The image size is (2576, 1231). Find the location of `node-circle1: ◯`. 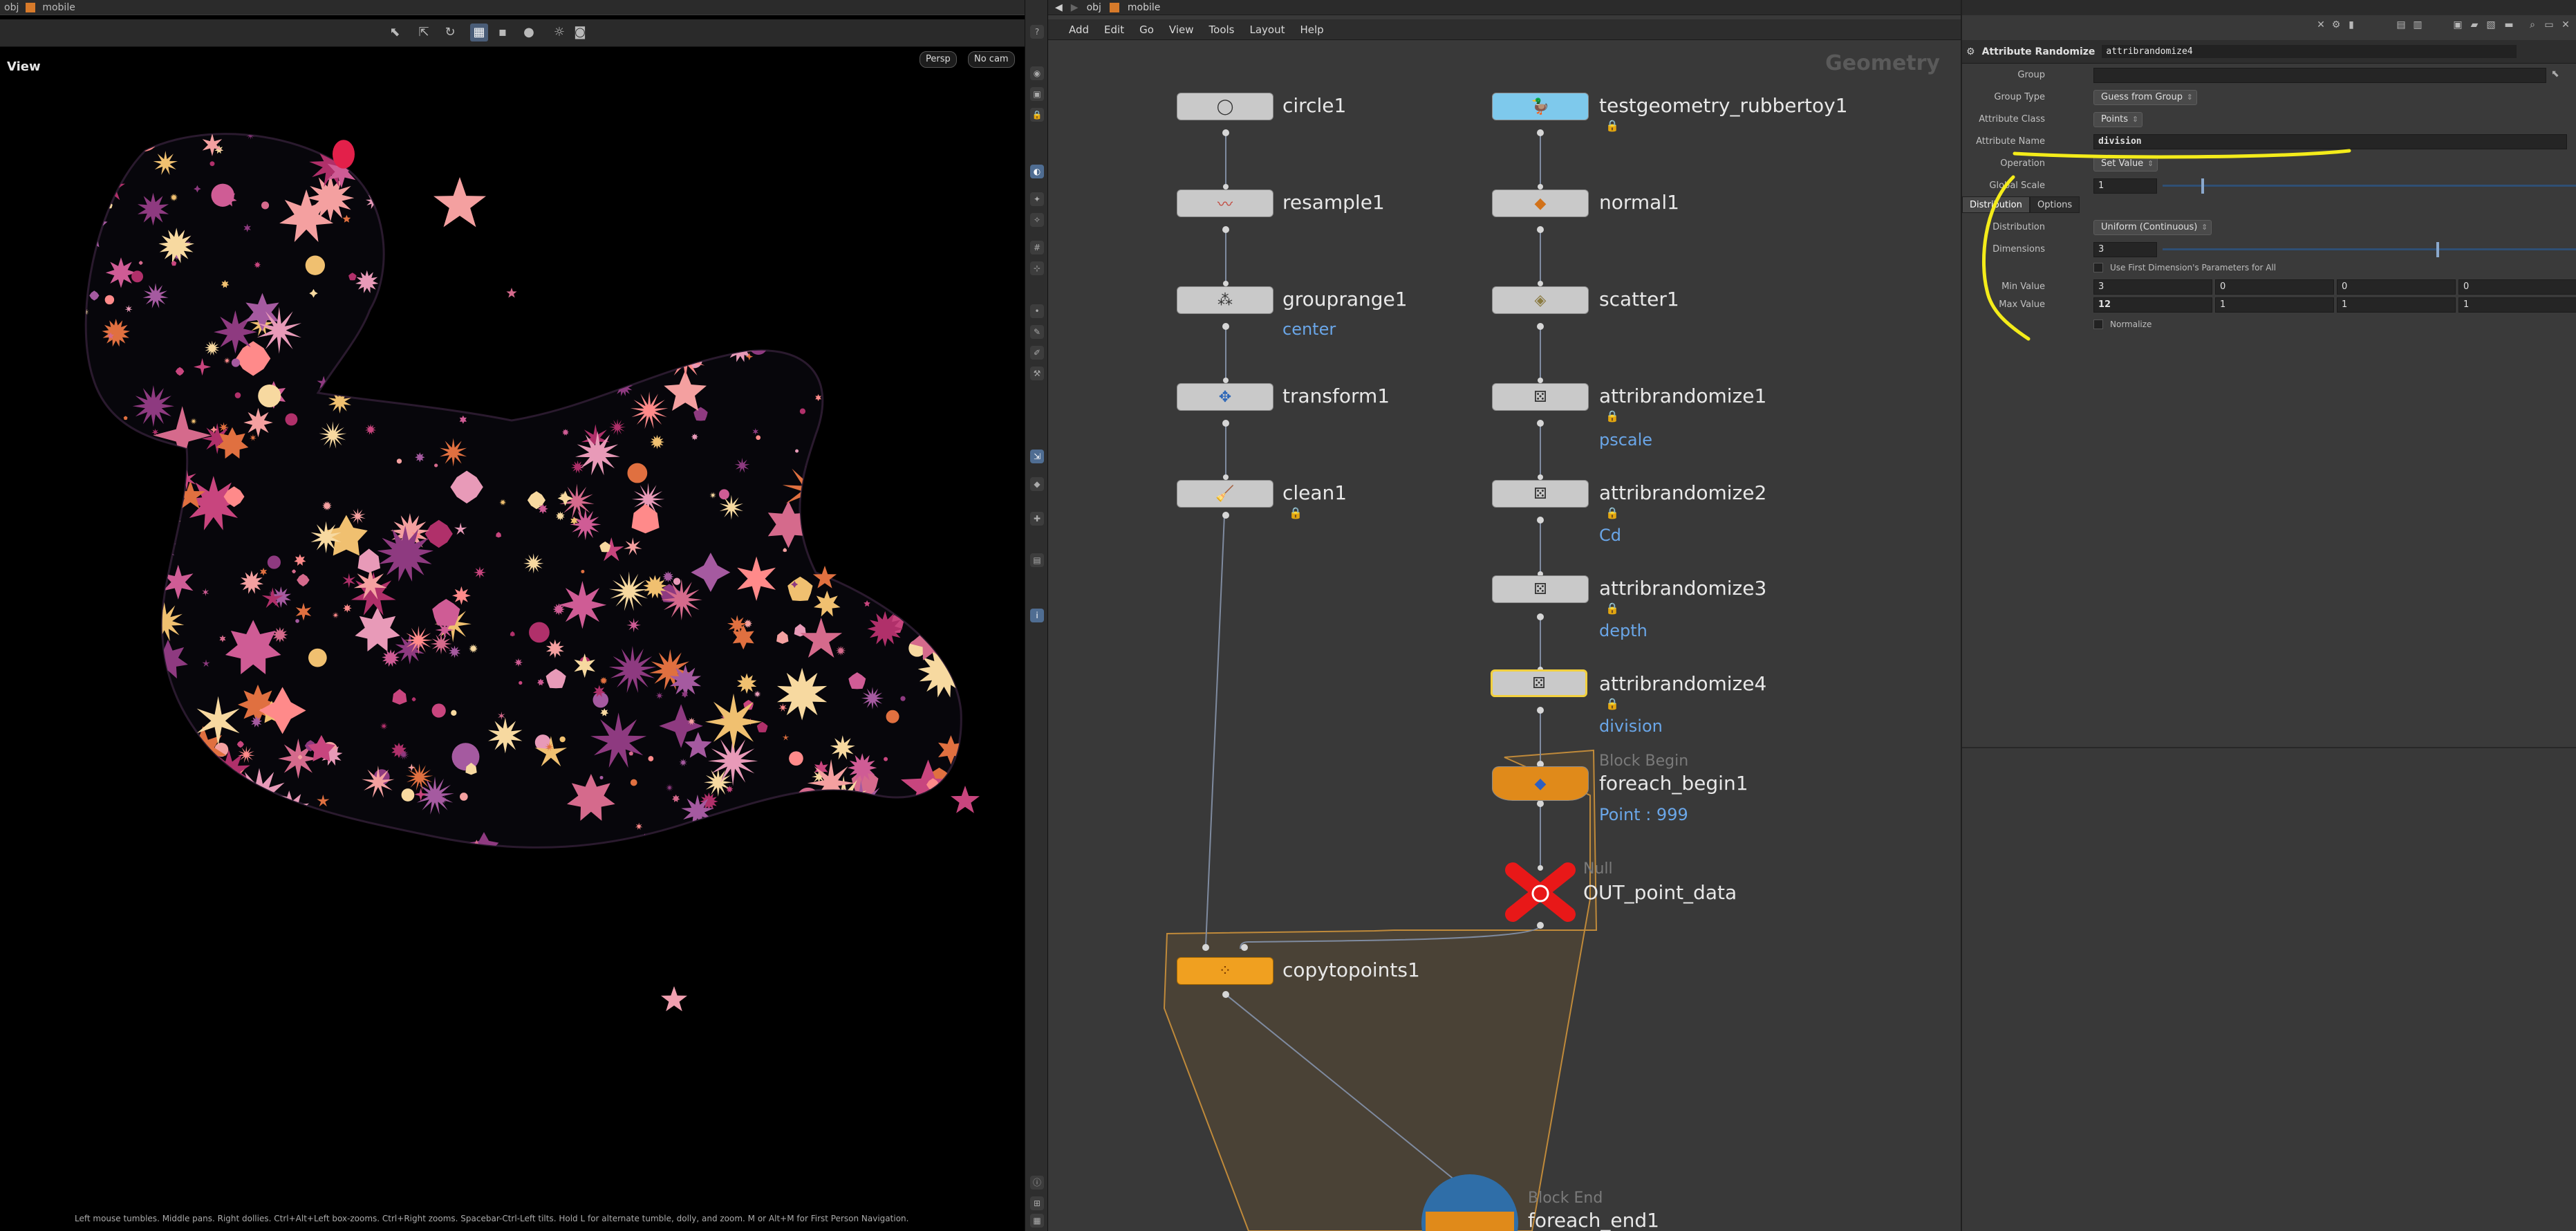

node-circle1: ◯ is located at coordinates (1225, 106).